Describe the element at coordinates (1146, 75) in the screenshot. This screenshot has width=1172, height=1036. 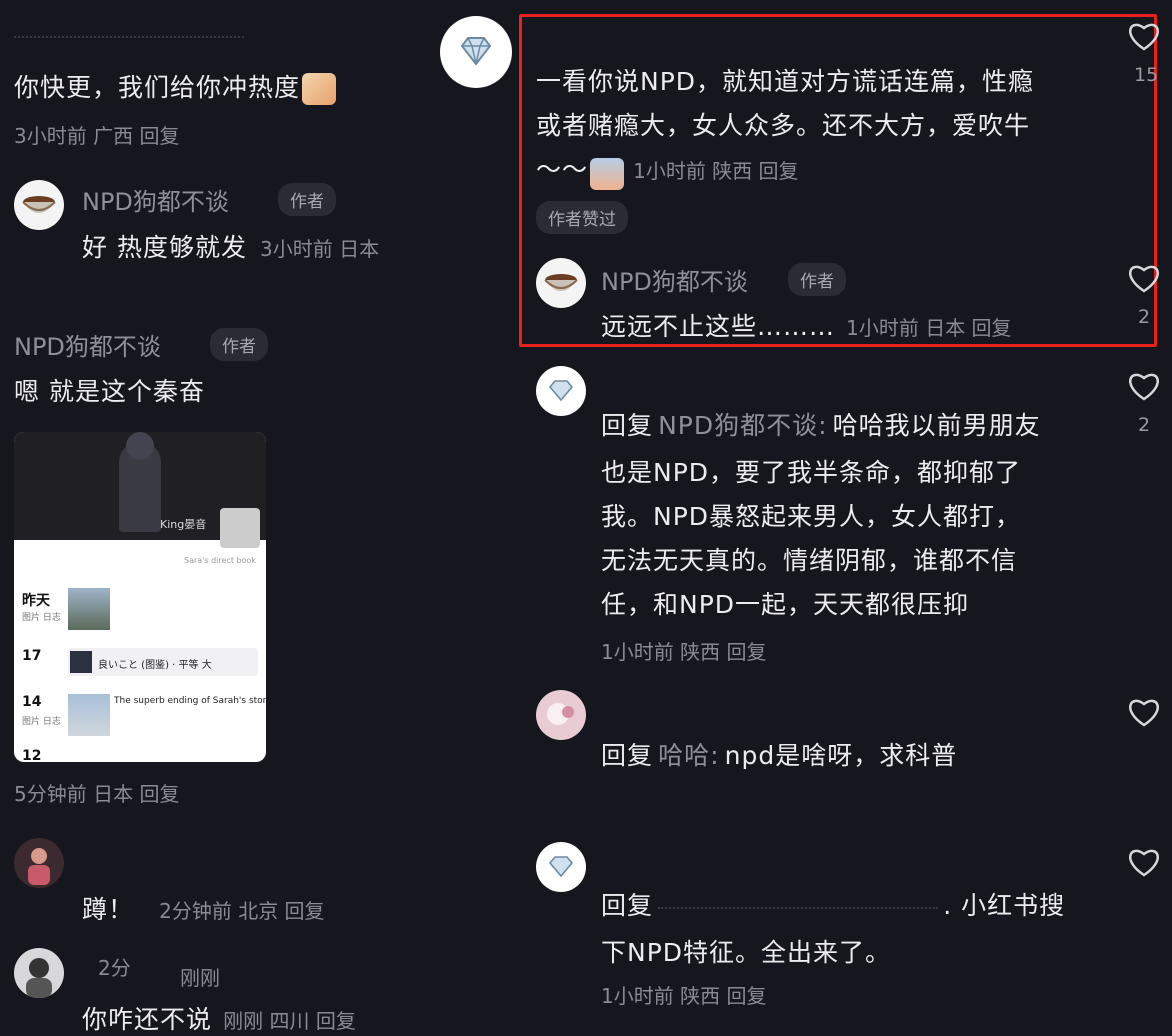
I see `like-count: 15` at that location.